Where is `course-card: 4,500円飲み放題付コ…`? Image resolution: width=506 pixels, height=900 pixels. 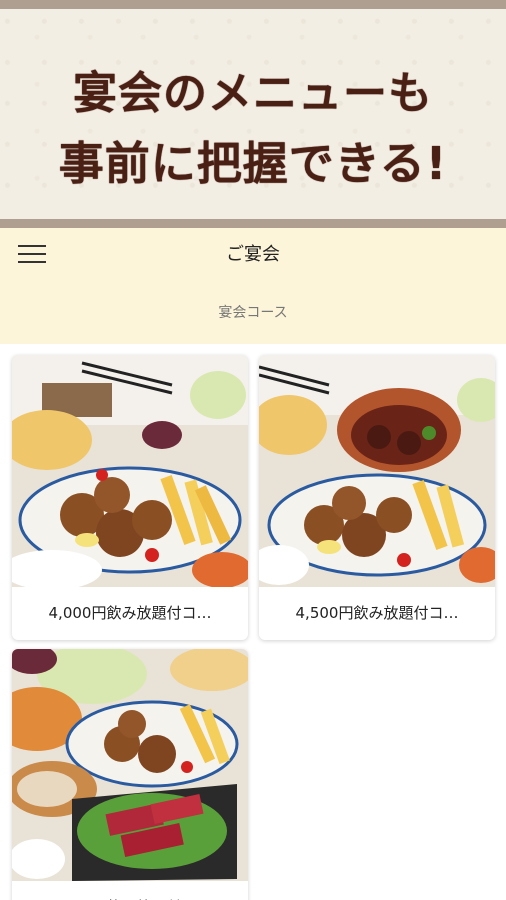 course-card: 4,500円飲み放題付コ… is located at coordinates (377, 497).